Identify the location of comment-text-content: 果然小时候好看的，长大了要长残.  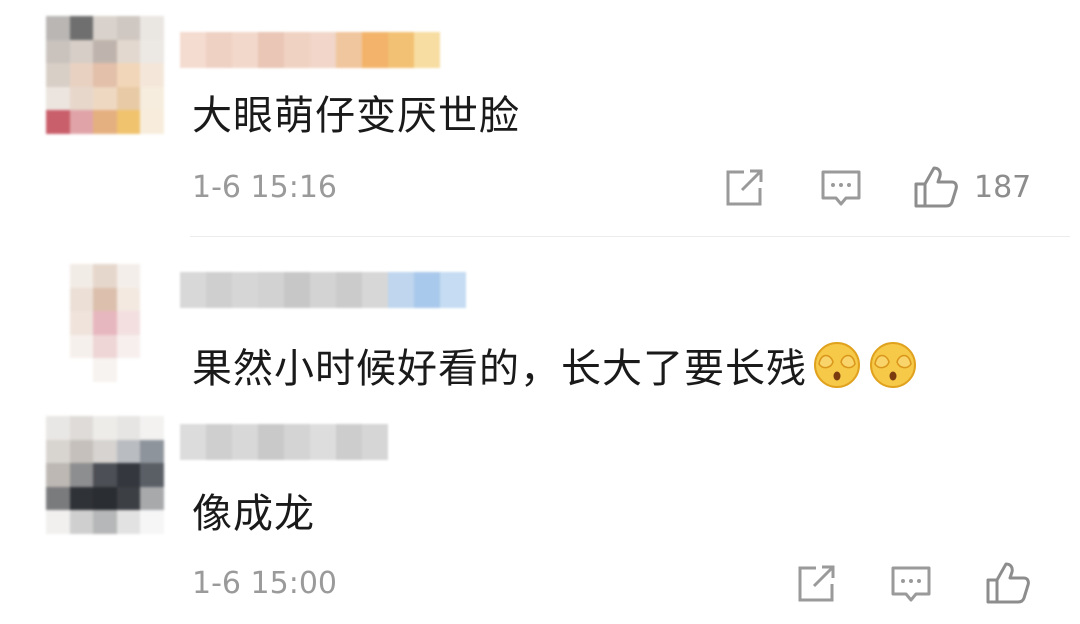
(499, 369).